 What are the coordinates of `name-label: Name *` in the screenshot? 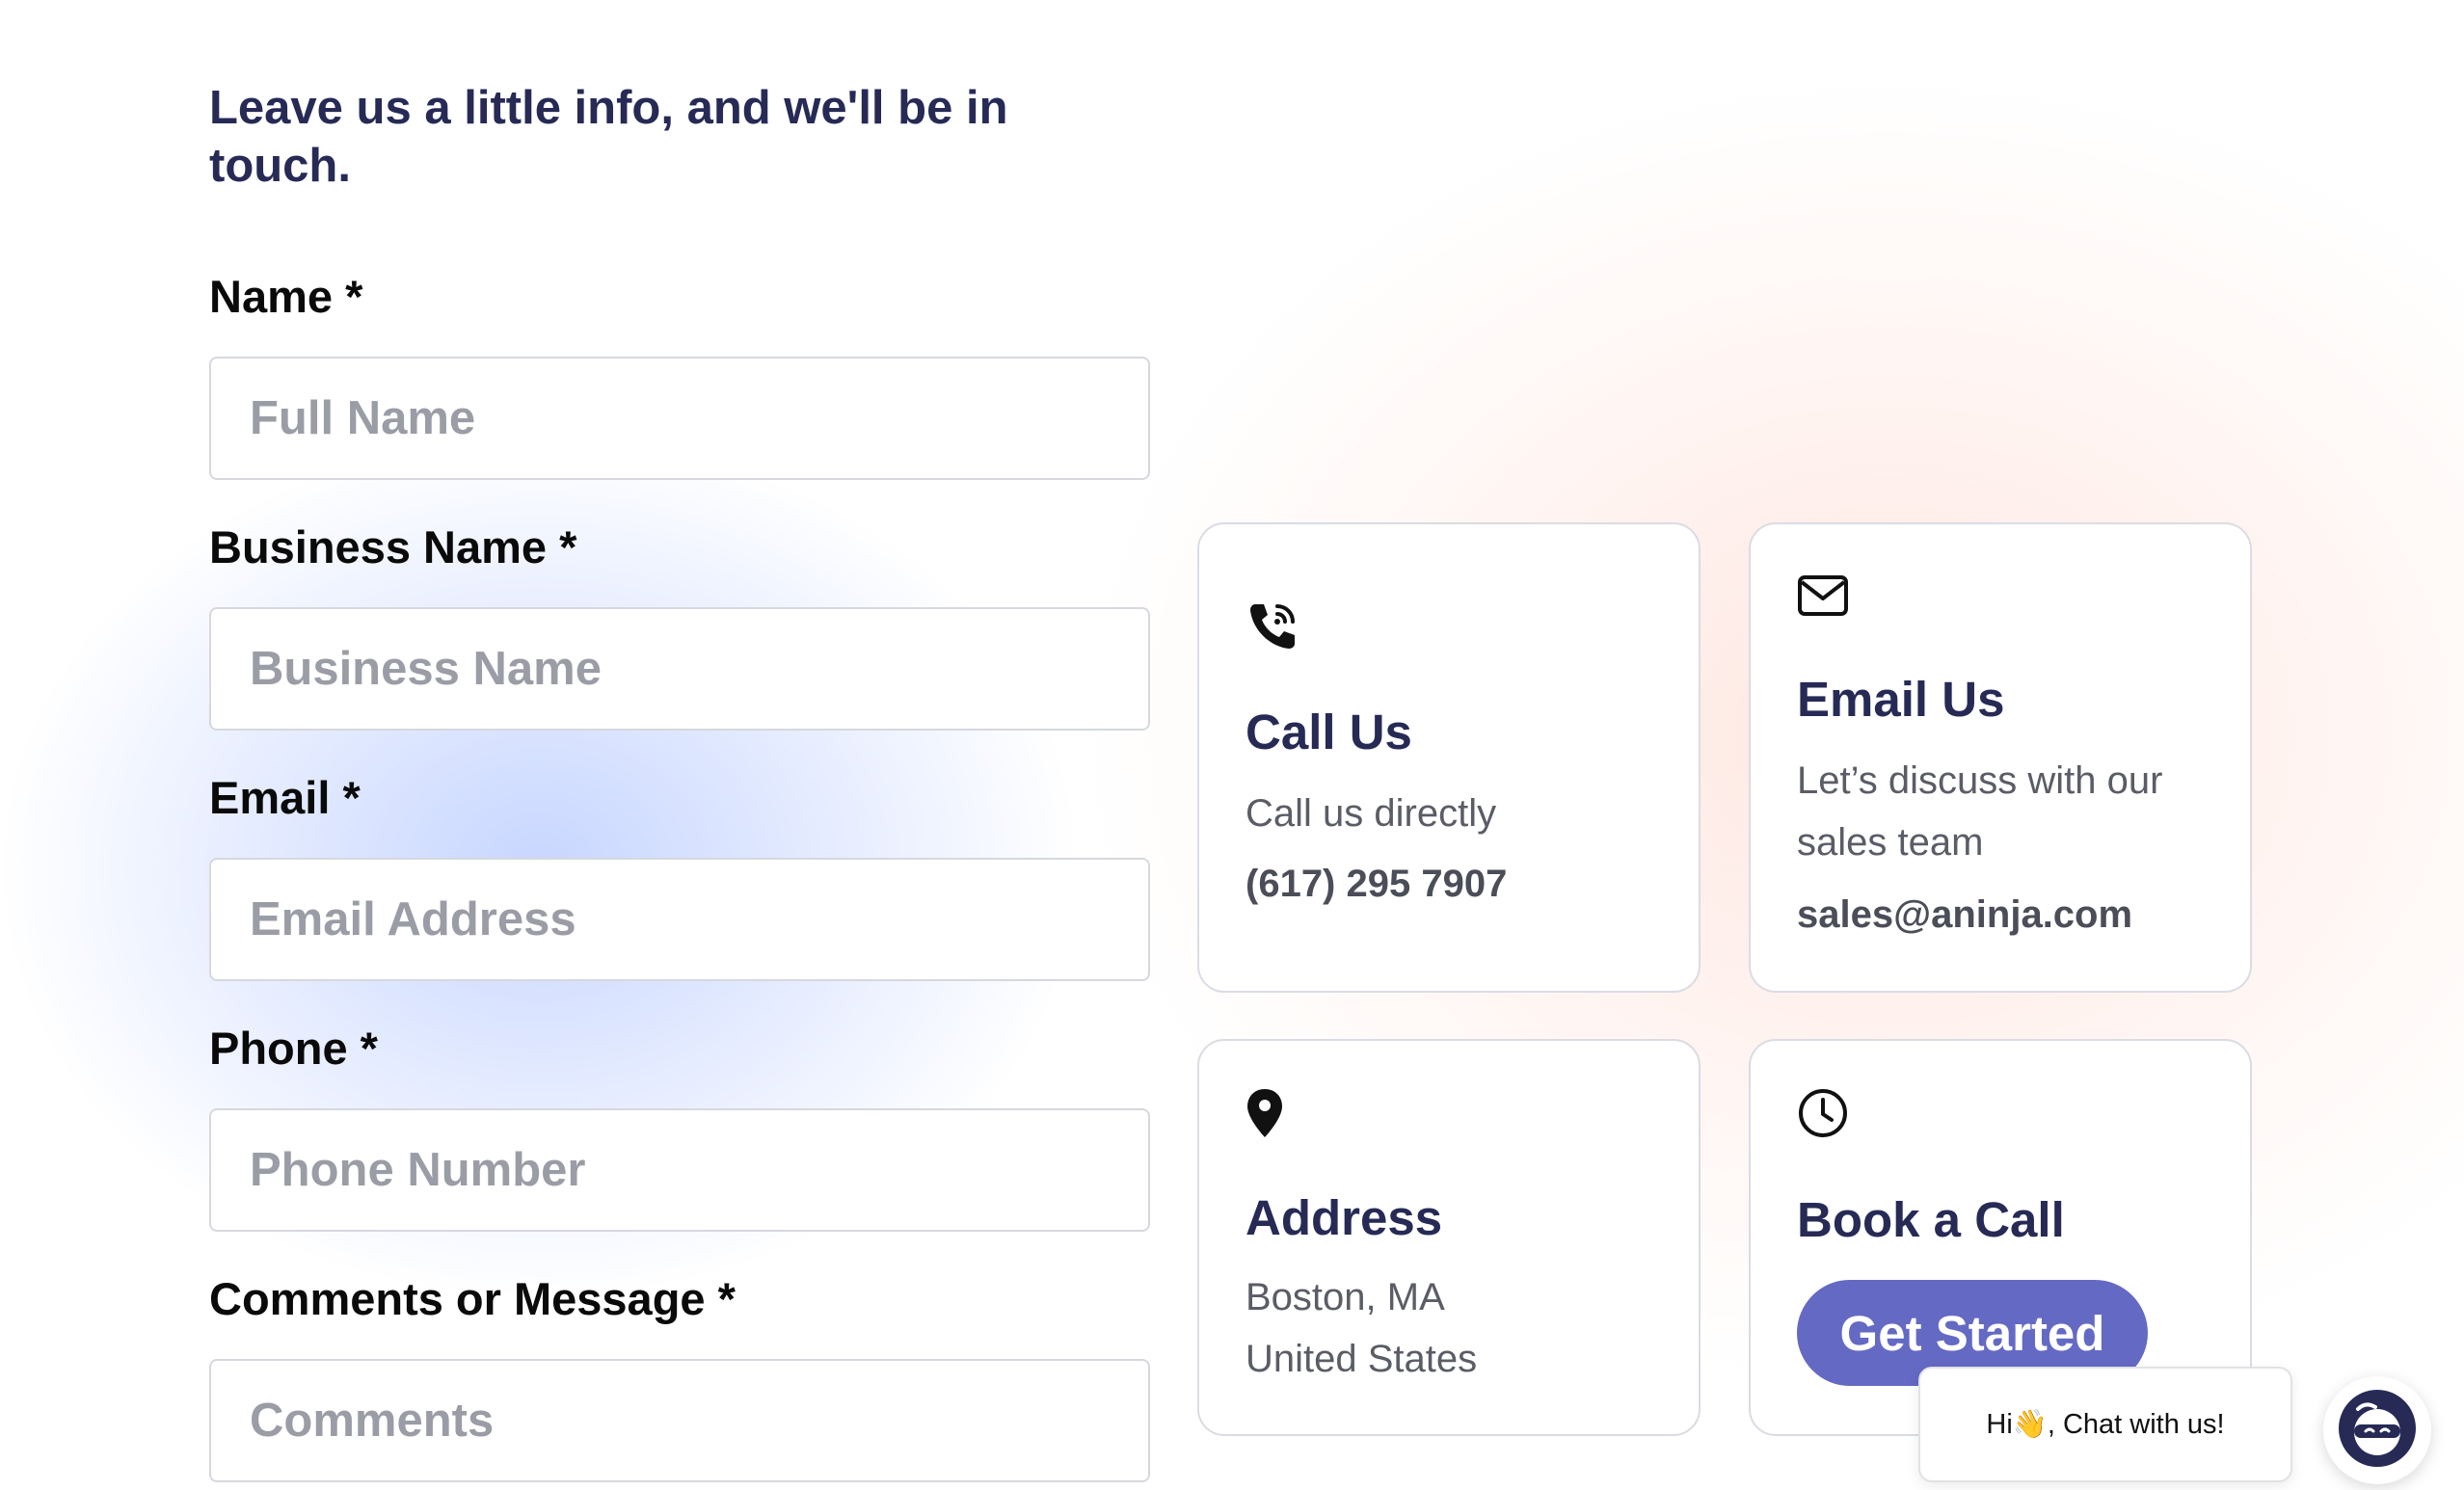 It's located at (286, 296).